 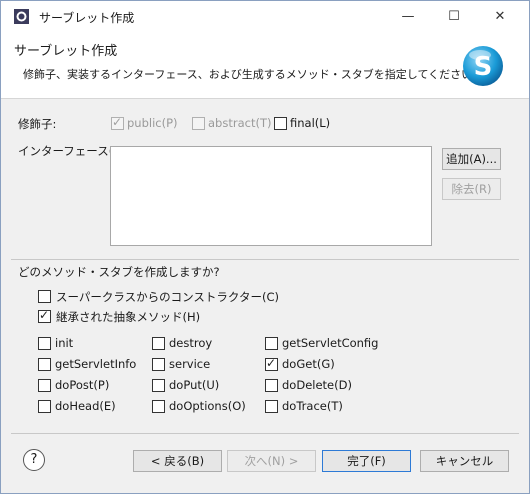 I want to click on separator, so click(x=265, y=259).